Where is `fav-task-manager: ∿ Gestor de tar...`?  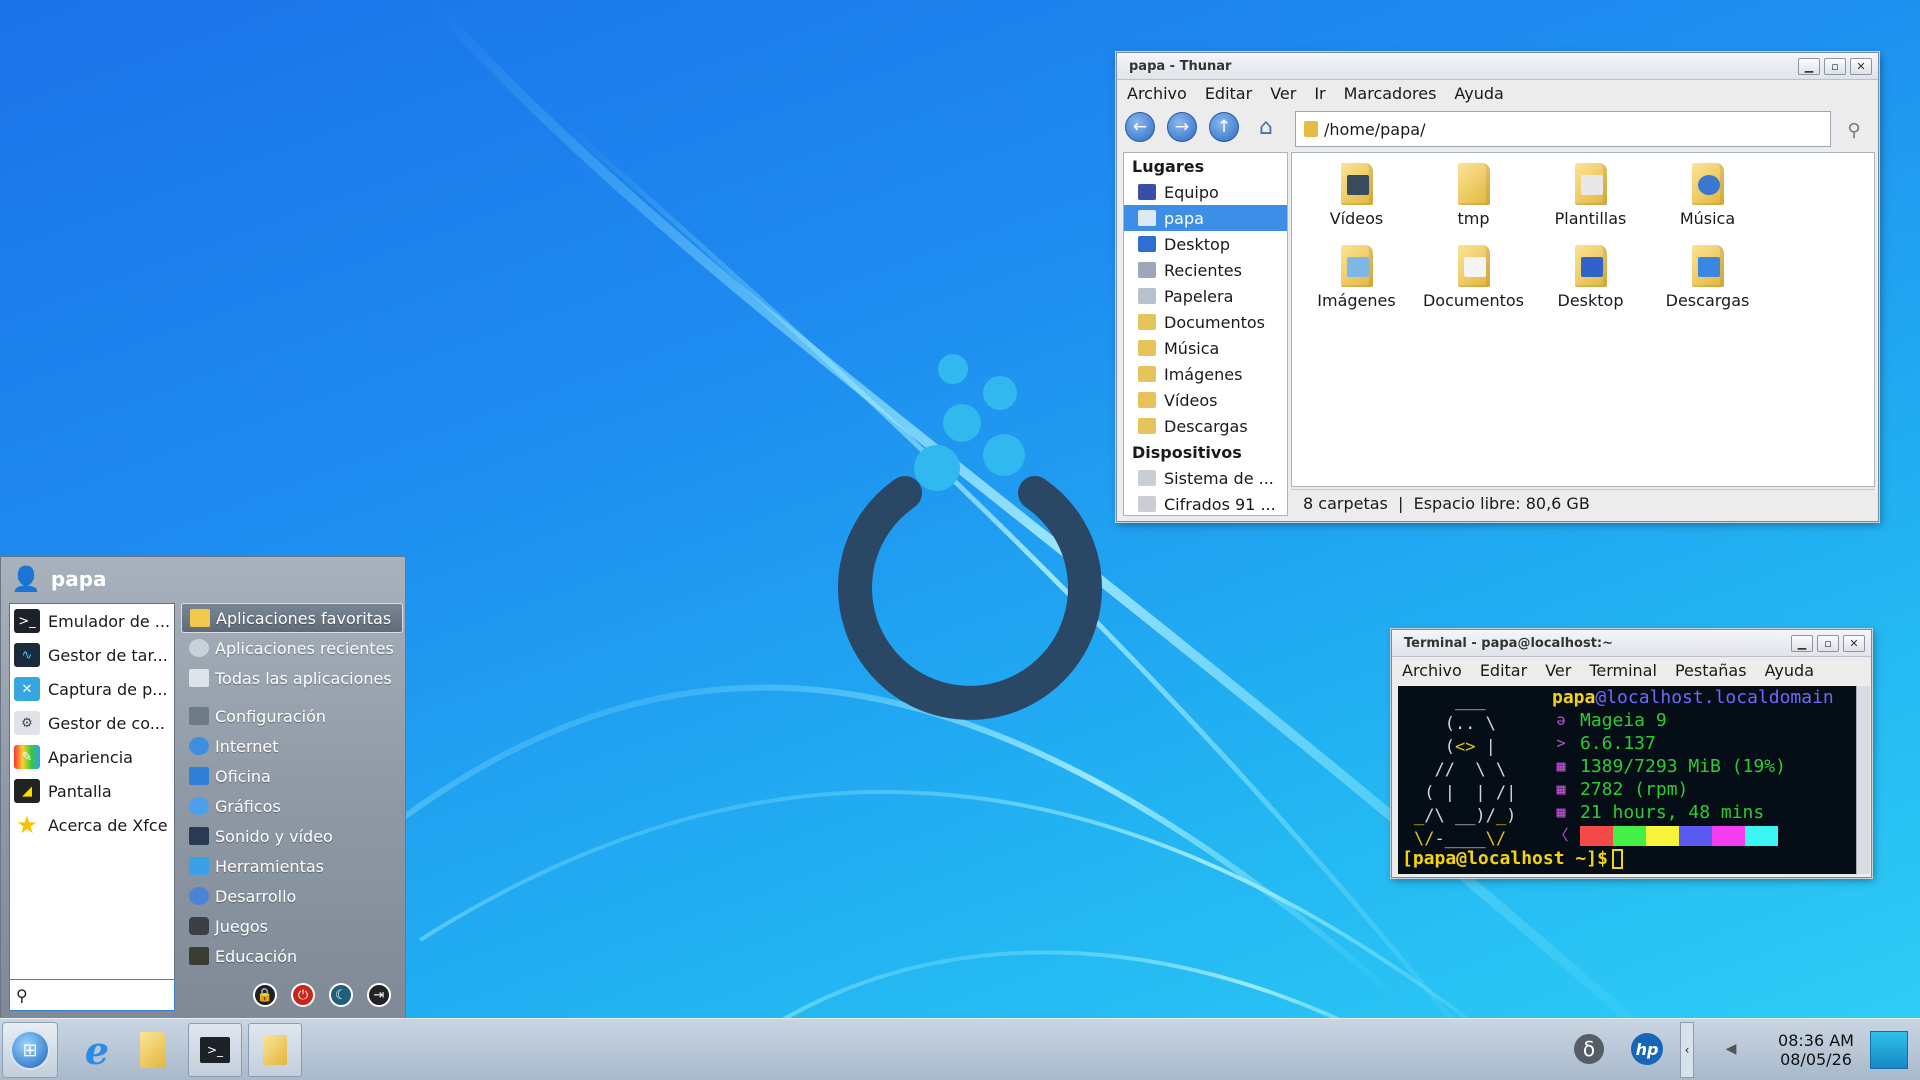 fav-task-manager: ∿ Gestor de tar... is located at coordinates (92, 655).